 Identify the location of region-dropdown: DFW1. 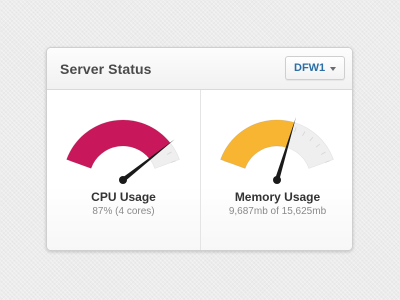
(315, 68).